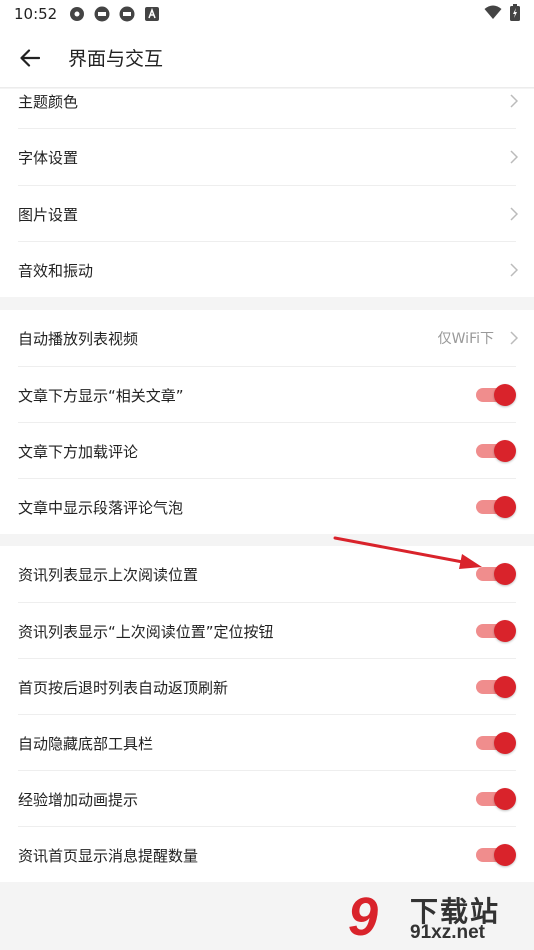 The height and width of the screenshot is (950, 534). What do you see at coordinates (101, 395) in the screenshot?
I see `setting-label: 文章下方显示“相关文章”` at bounding box center [101, 395].